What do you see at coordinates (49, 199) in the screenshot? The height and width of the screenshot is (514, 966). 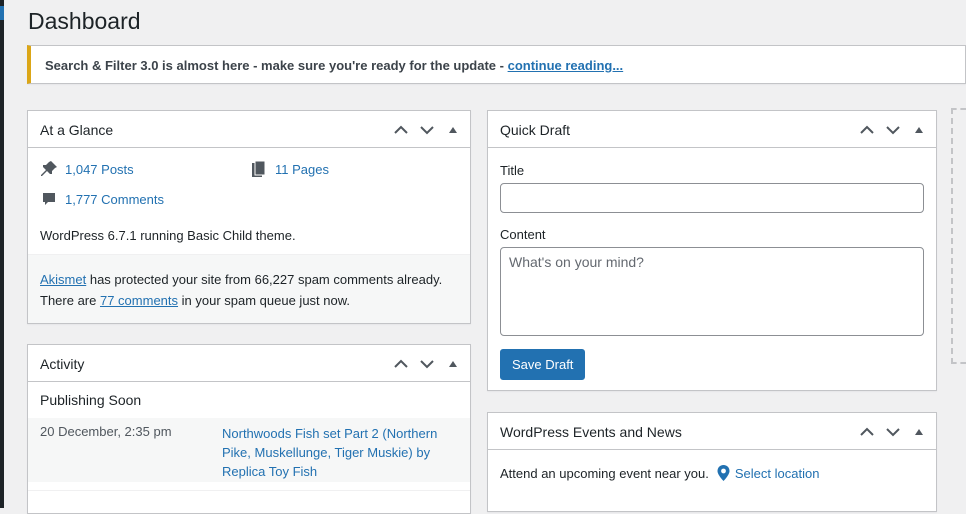 I see `comment-icon` at bounding box center [49, 199].